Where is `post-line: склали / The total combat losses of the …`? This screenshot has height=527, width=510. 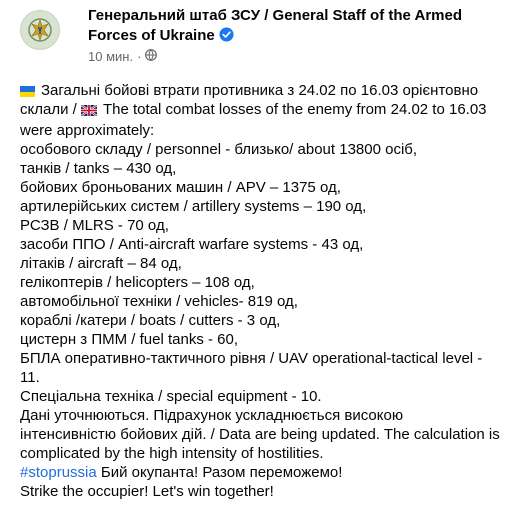 post-line: склали / The total combat losses of the … is located at coordinates (260, 110).